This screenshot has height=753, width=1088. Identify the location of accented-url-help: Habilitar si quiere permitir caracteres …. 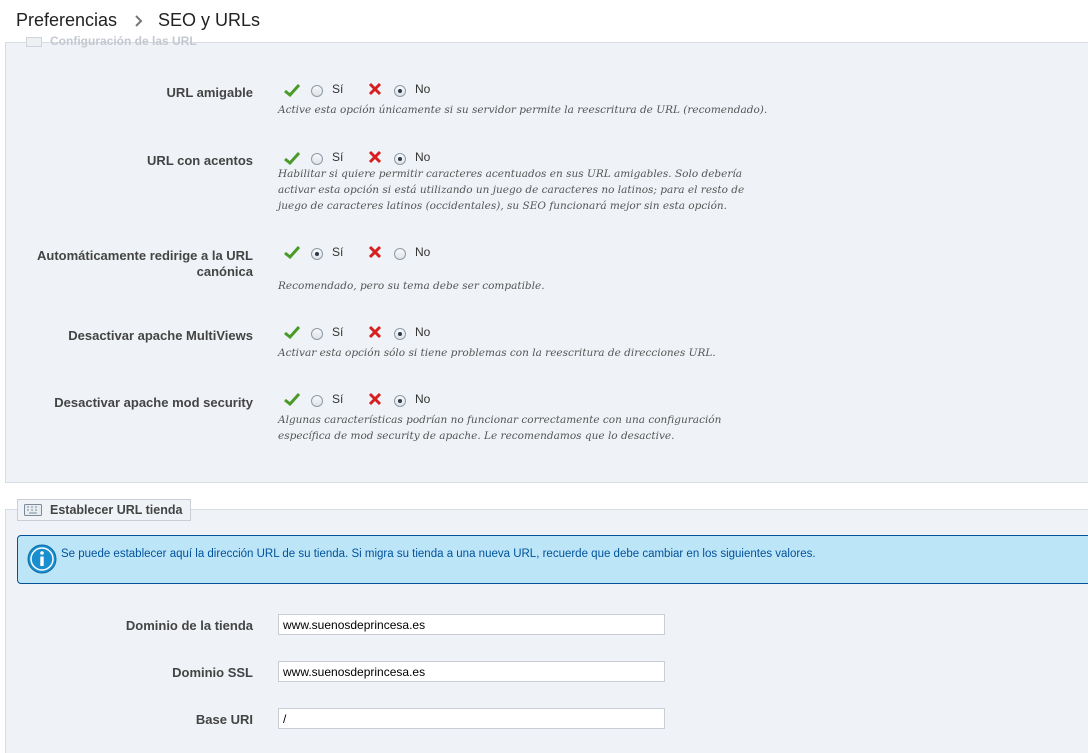
(511, 190).